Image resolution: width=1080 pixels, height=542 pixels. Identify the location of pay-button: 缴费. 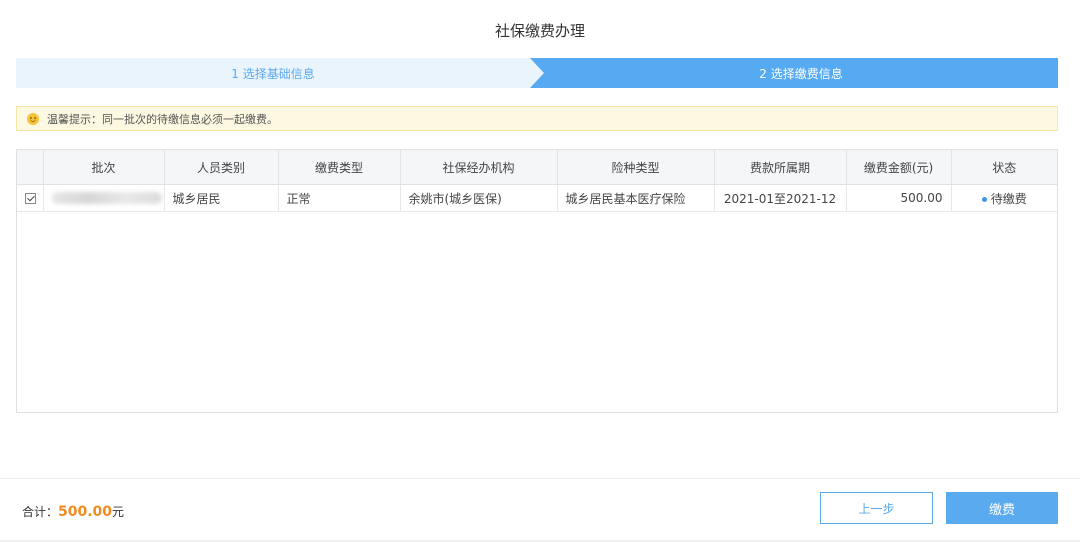
(1002, 508).